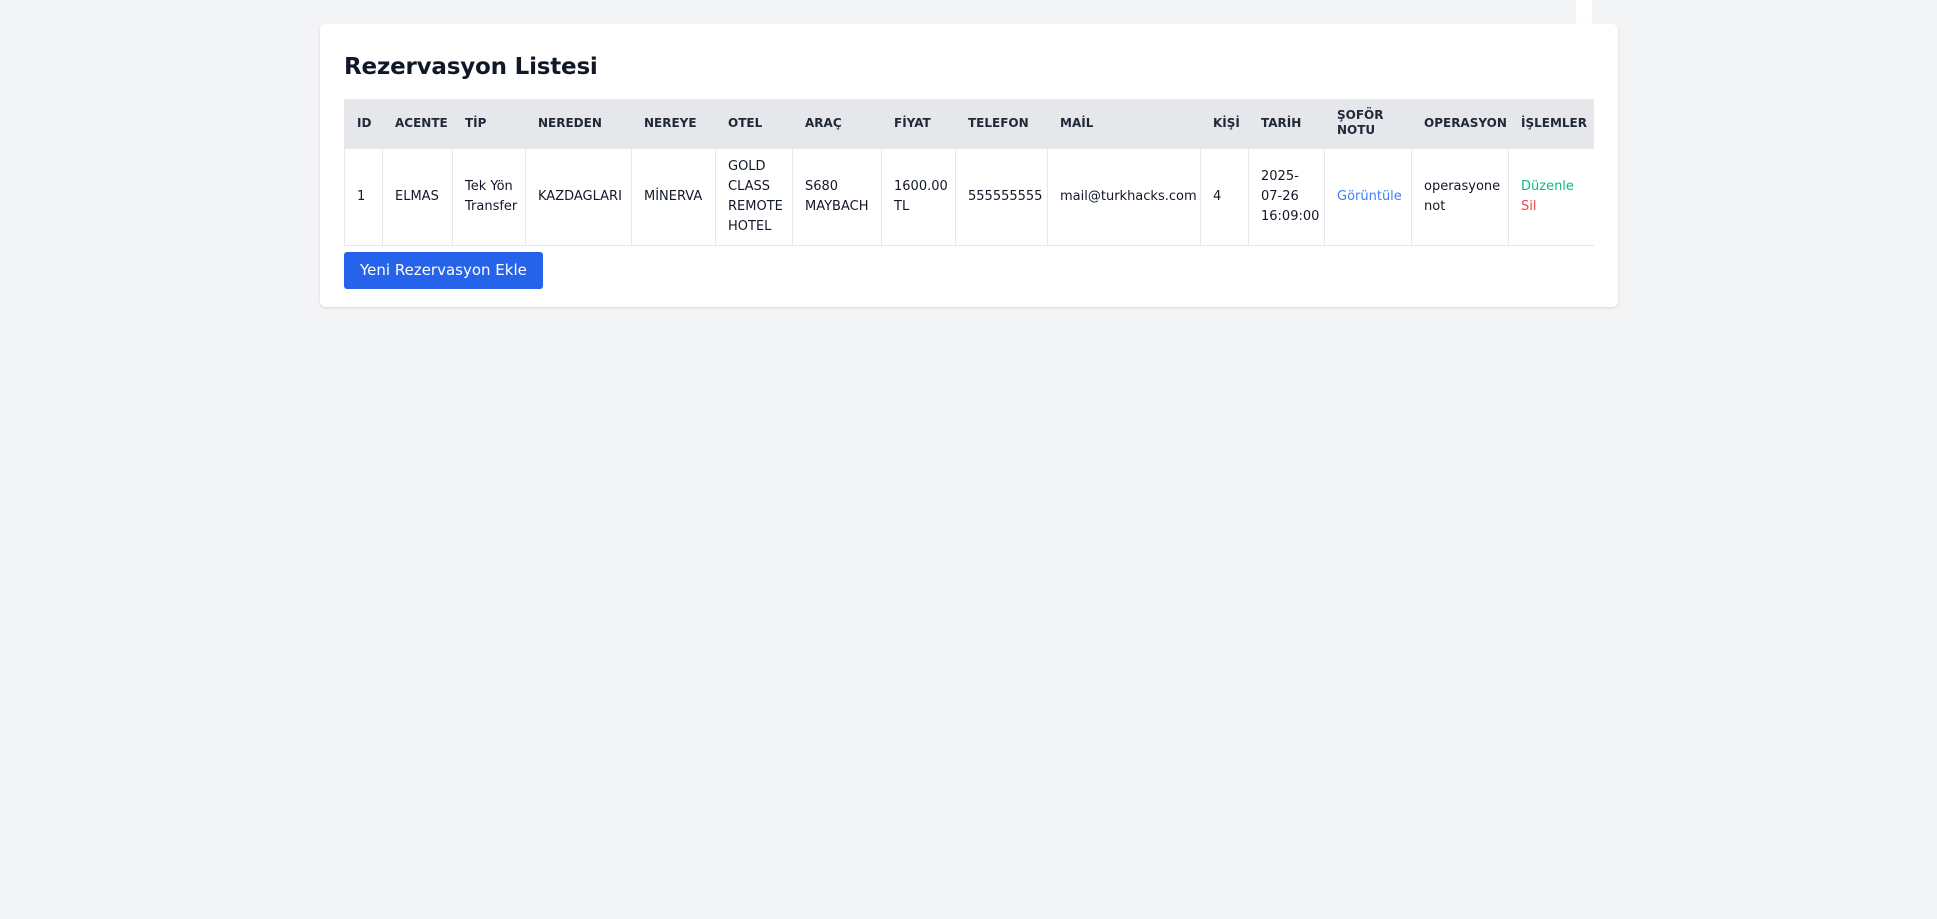  I want to click on cell-arac: S680 MAYBACH, so click(837, 196).